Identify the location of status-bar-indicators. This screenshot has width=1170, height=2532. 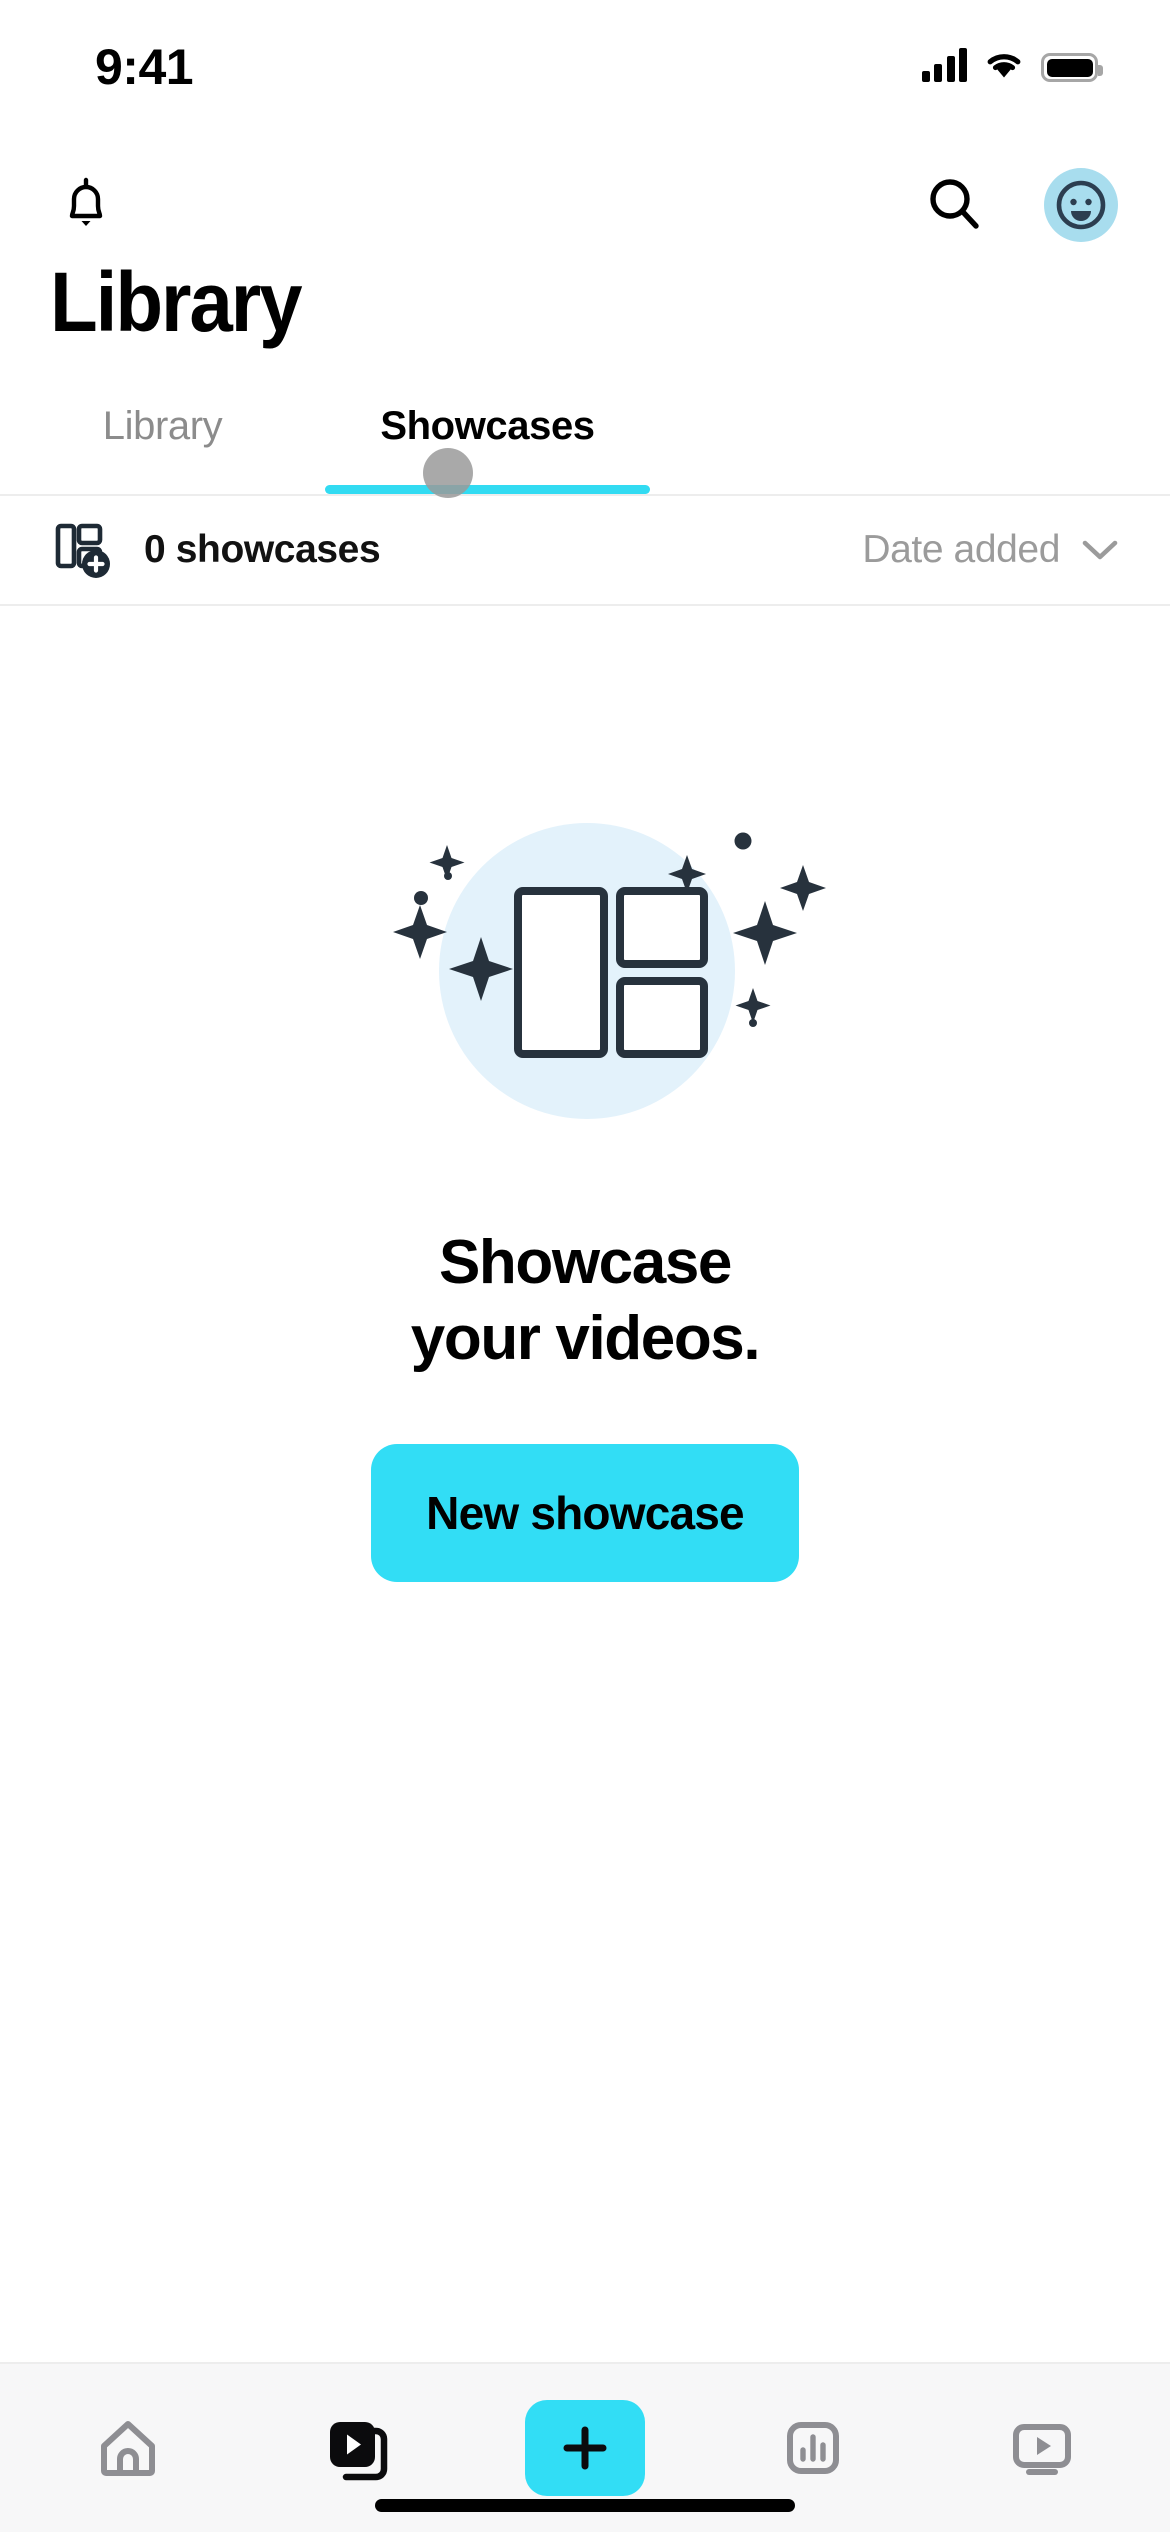
(1012, 65).